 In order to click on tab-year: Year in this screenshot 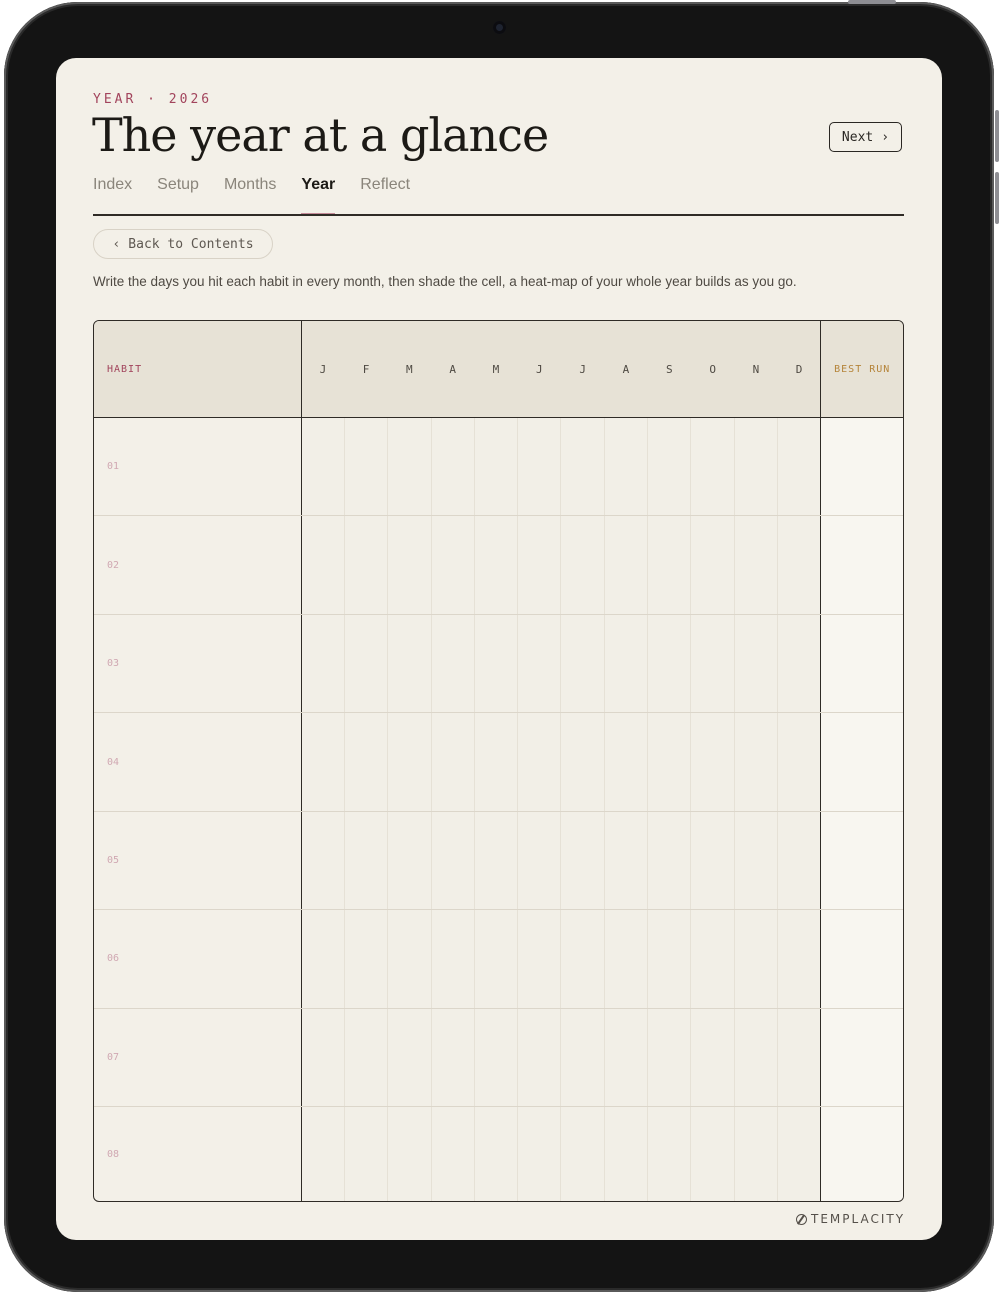, I will do `click(318, 196)`.